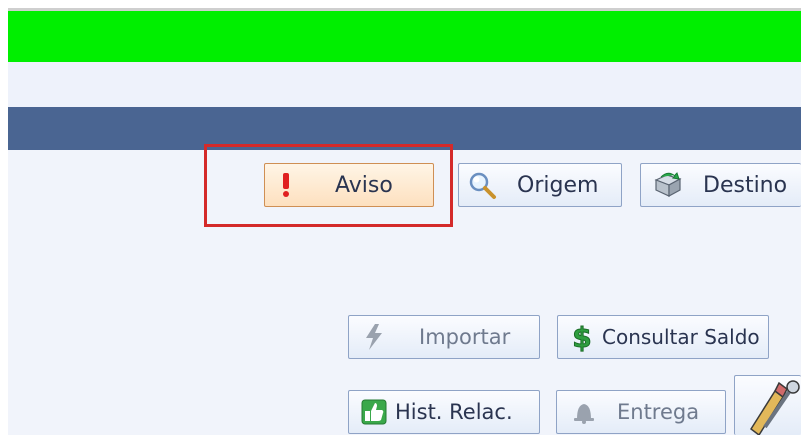 Image resolution: width=801 pixels, height=435 pixels. Describe the element at coordinates (404, 84) in the screenshot. I see `header-band` at that location.